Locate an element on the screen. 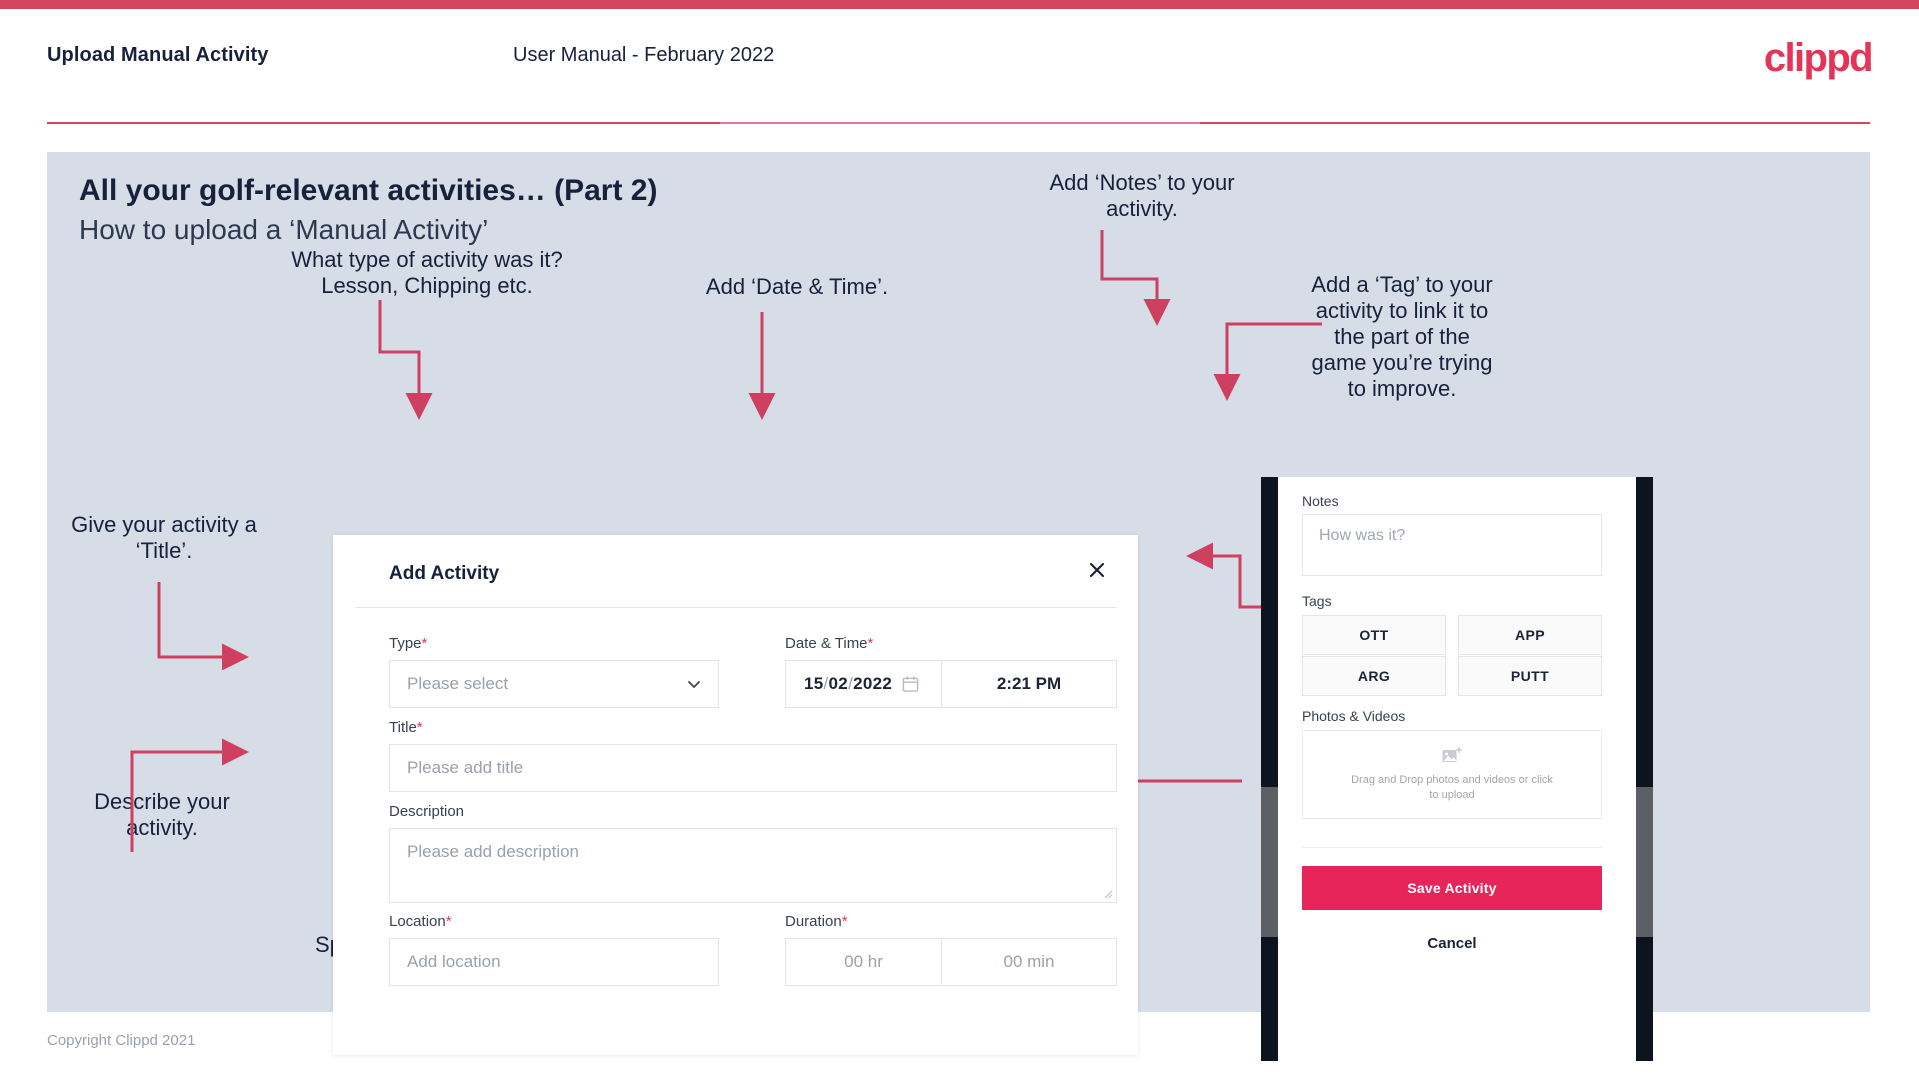 Image resolution: width=1919 pixels, height=1079 pixels. tag-button-arg: ARG is located at coordinates (1374, 676).